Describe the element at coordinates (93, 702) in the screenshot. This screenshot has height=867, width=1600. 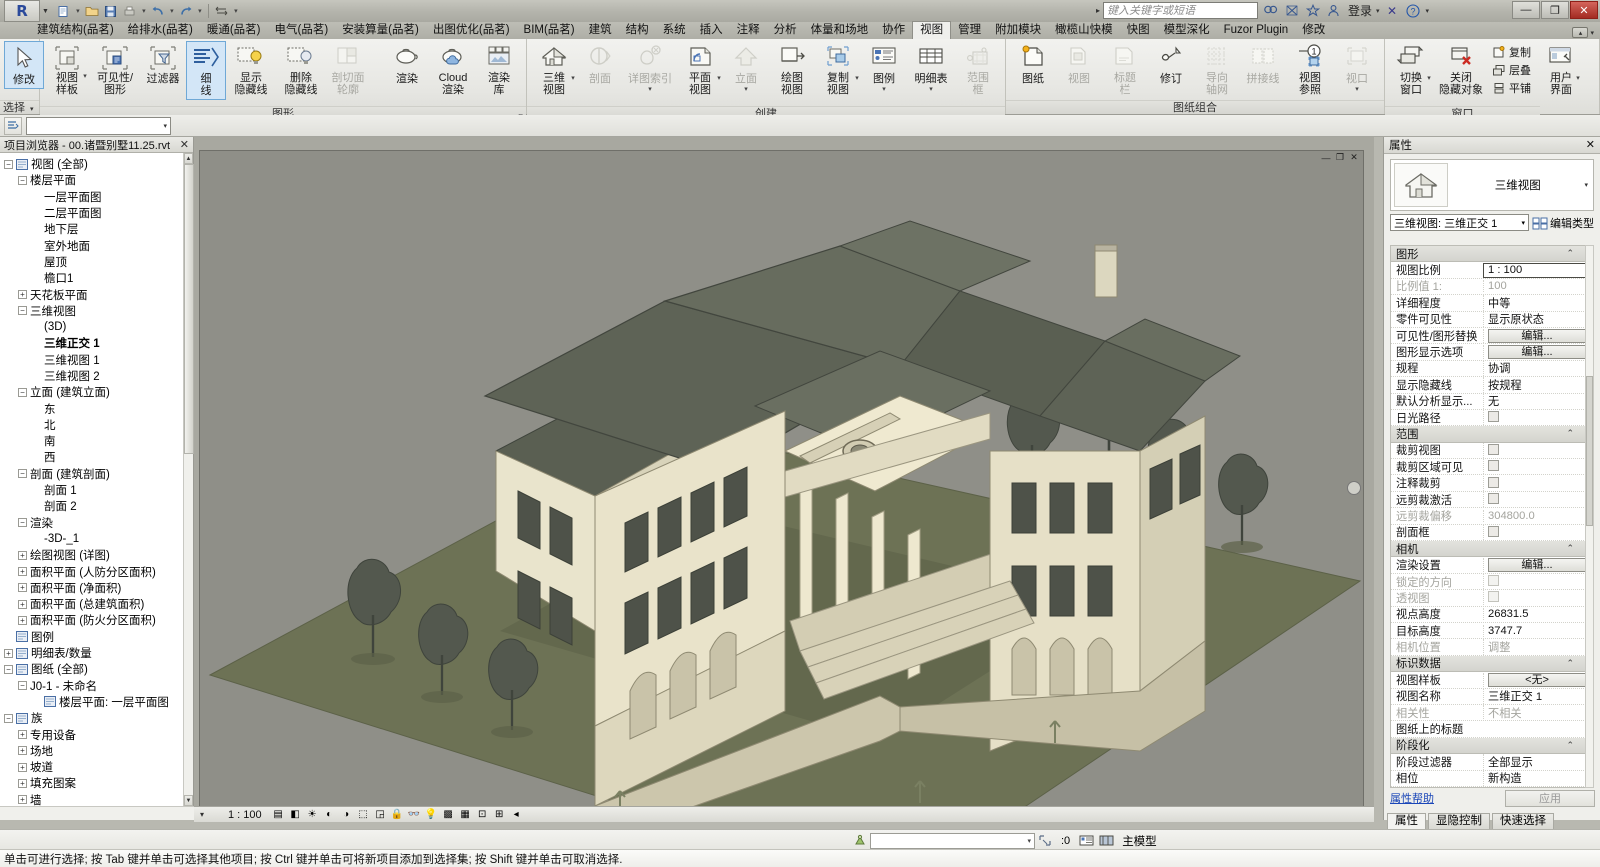
I see `browser-node-34: 楼层平面: 一层平面图` at that location.